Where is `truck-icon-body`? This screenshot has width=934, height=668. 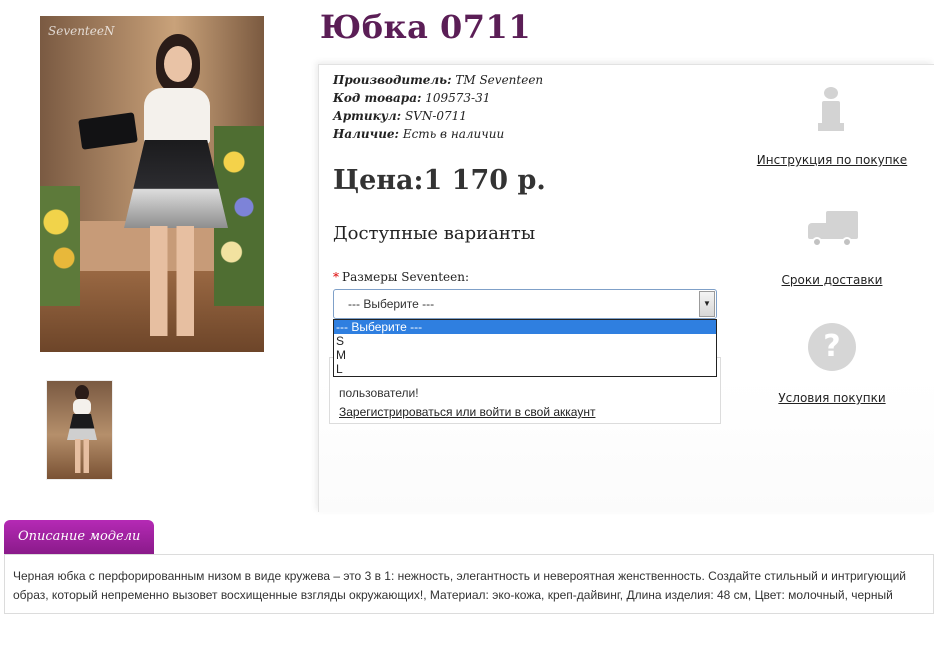 truck-icon-body is located at coordinates (842, 225).